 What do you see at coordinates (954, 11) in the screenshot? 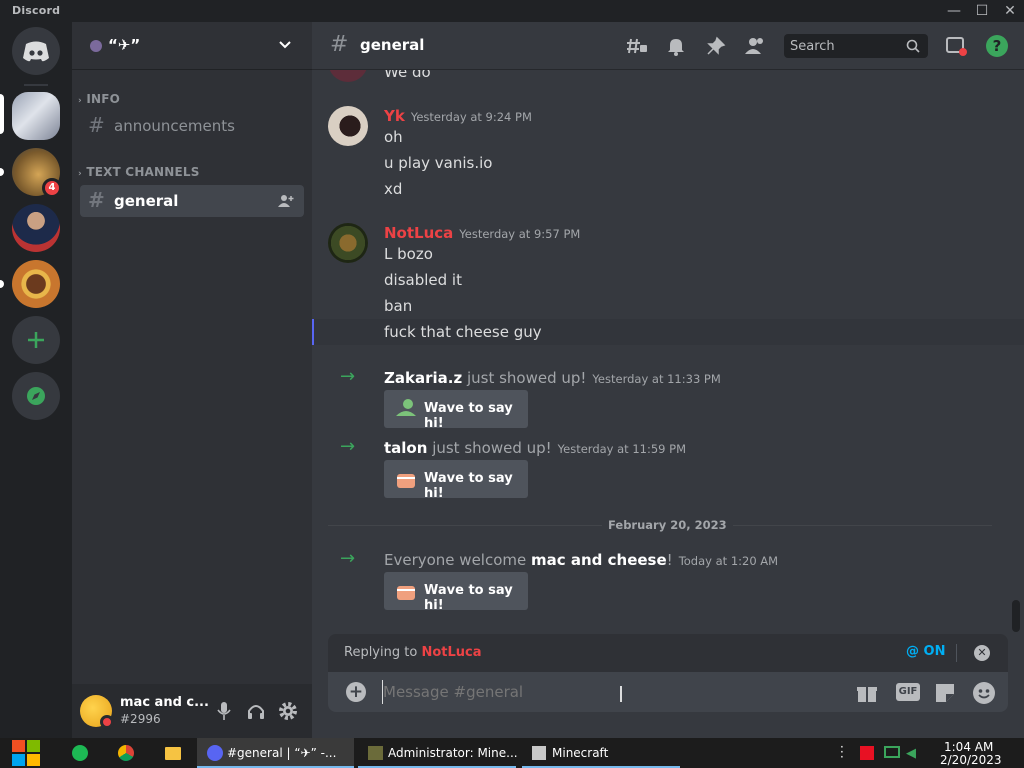
I see `minimize-button: —` at bounding box center [954, 11].